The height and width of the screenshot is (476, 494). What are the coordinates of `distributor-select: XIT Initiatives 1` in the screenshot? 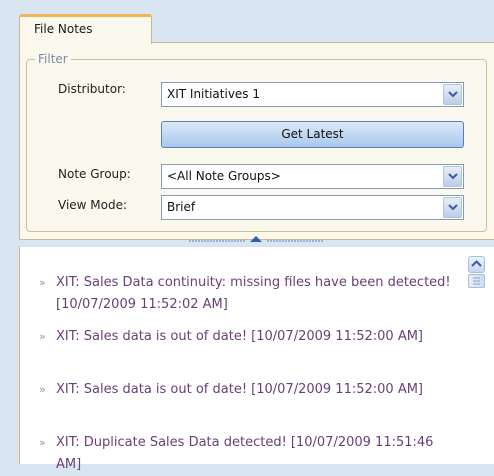 It's located at (312, 94).